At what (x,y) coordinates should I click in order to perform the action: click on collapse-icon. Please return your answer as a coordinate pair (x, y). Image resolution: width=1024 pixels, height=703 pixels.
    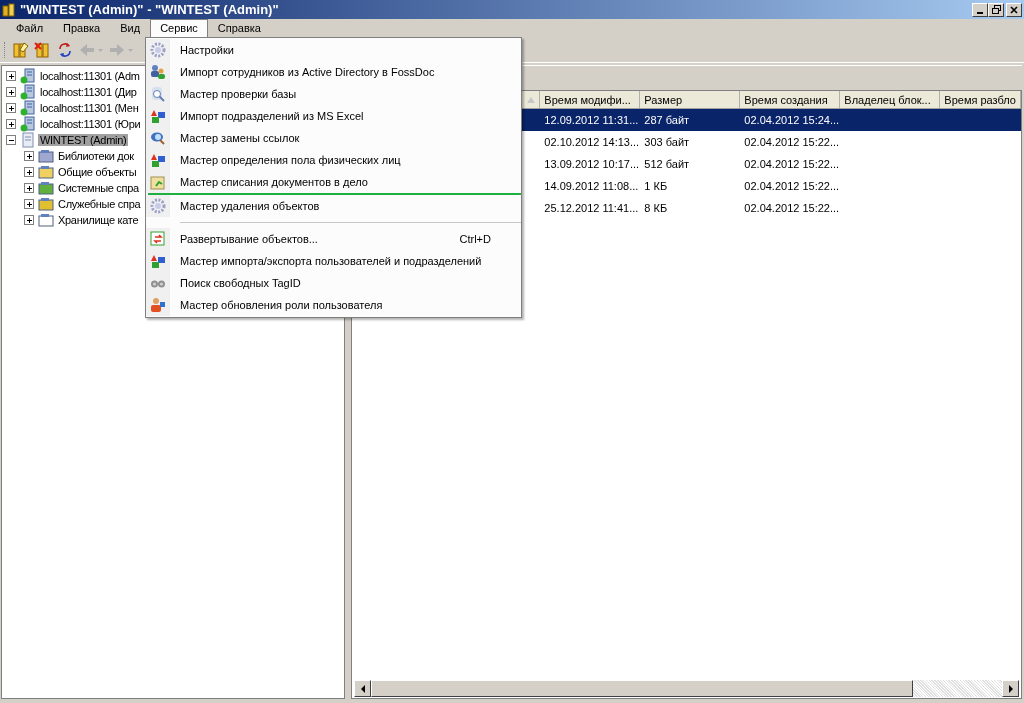
    Looking at the image, I should click on (11, 140).